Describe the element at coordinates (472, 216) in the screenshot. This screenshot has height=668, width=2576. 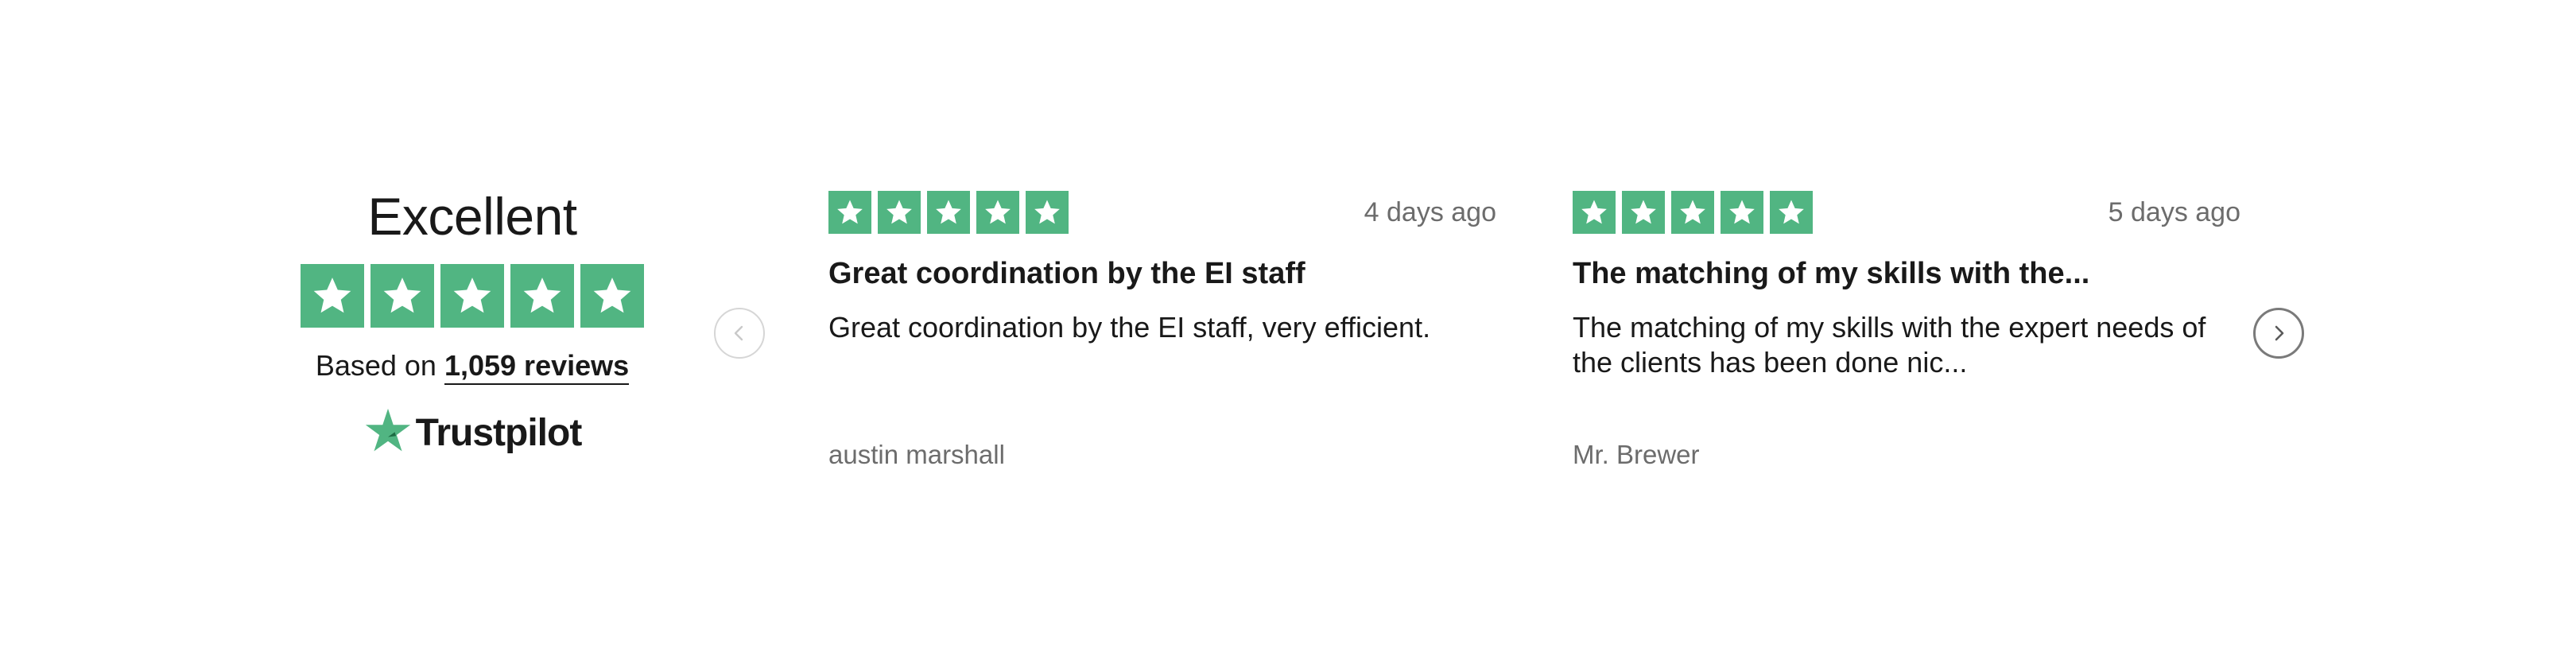
I see `rating-label: Excellent` at that location.